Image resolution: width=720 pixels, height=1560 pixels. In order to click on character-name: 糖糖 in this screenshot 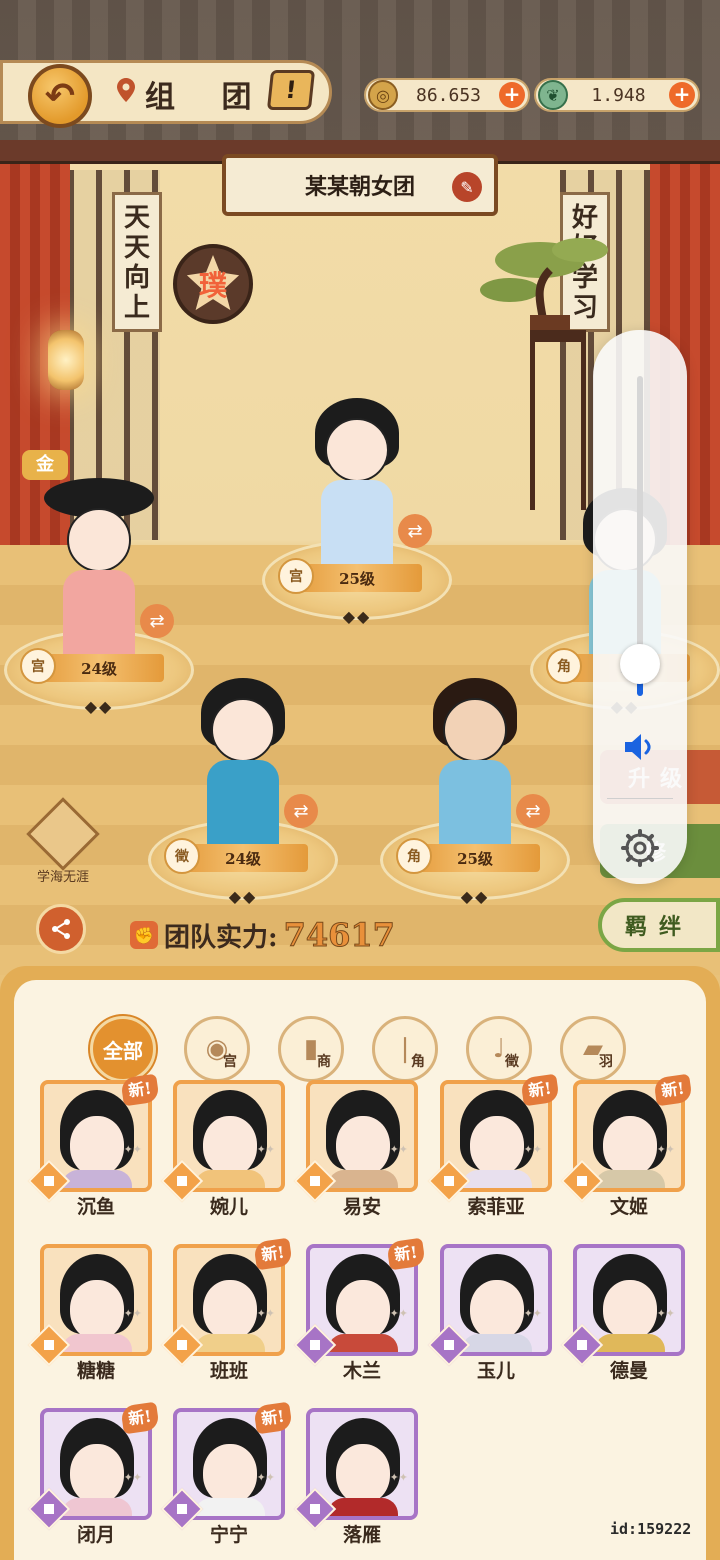, I will do `click(95, 1371)`.